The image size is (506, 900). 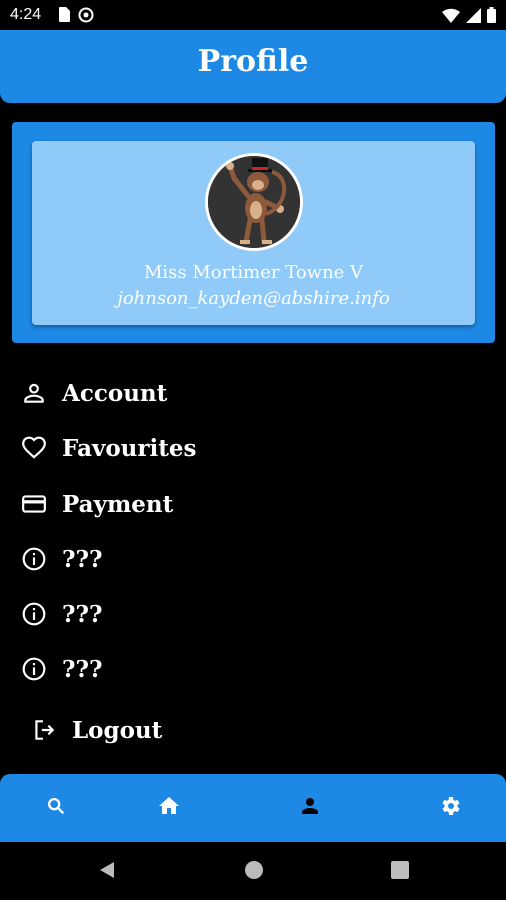 I want to click on menu-item-account: Account, so click(x=93, y=393).